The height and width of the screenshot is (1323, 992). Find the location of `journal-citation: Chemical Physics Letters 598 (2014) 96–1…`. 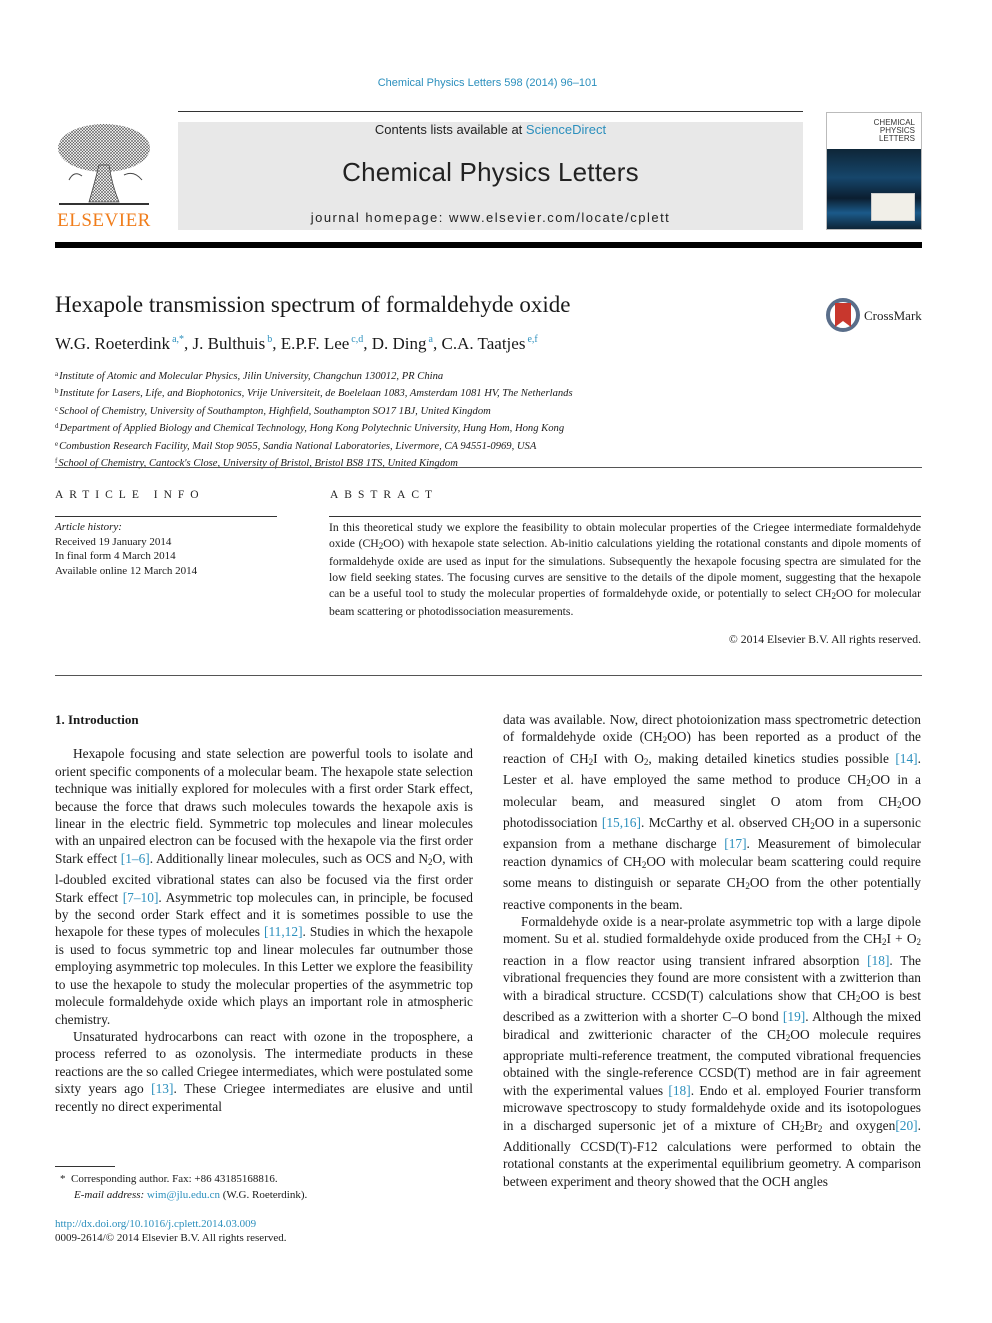

journal-citation: Chemical Physics Letters 598 (2014) 96–1… is located at coordinates (487, 83).